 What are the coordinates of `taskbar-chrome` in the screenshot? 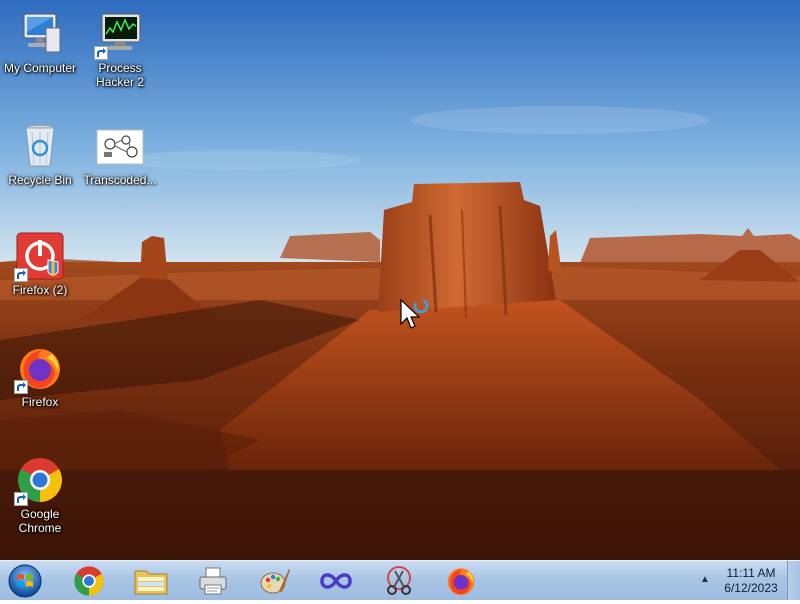 It's located at (89, 581).